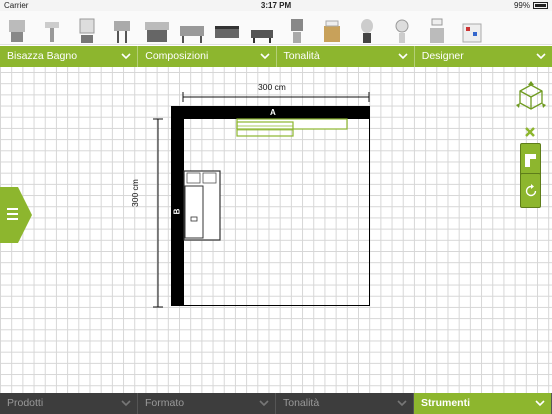 The width and height of the screenshot is (552, 414). Describe the element at coordinates (301, 403) in the screenshot. I see `tab-label: Tonalità` at that location.